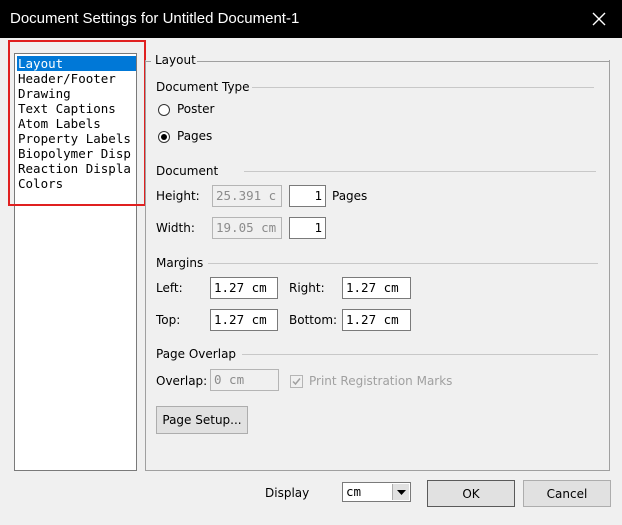 The width and height of the screenshot is (622, 525). I want to click on close-icon, so click(599, 19).